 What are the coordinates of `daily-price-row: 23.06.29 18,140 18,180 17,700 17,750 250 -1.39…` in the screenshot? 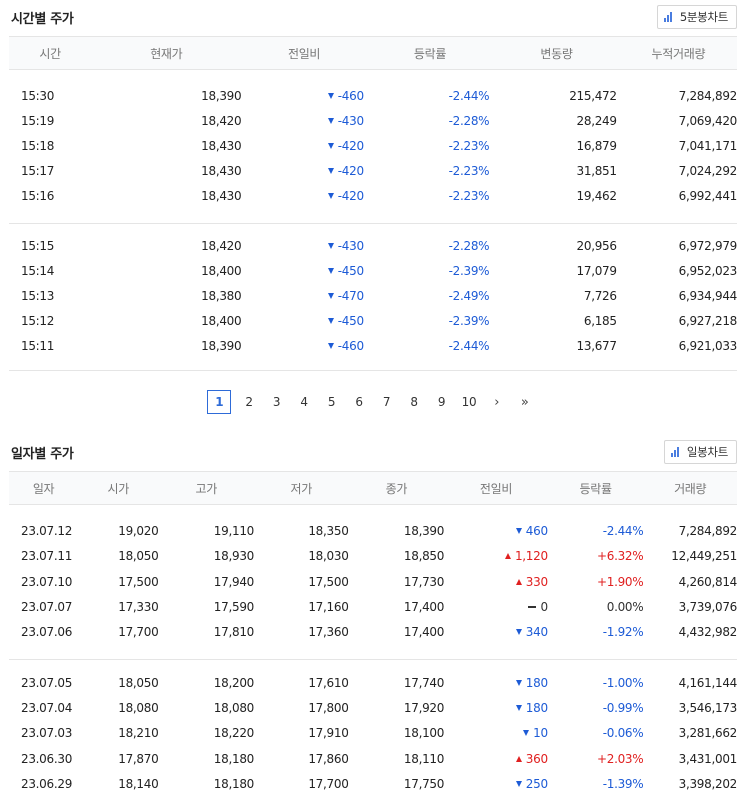 It's located at (373, 783).